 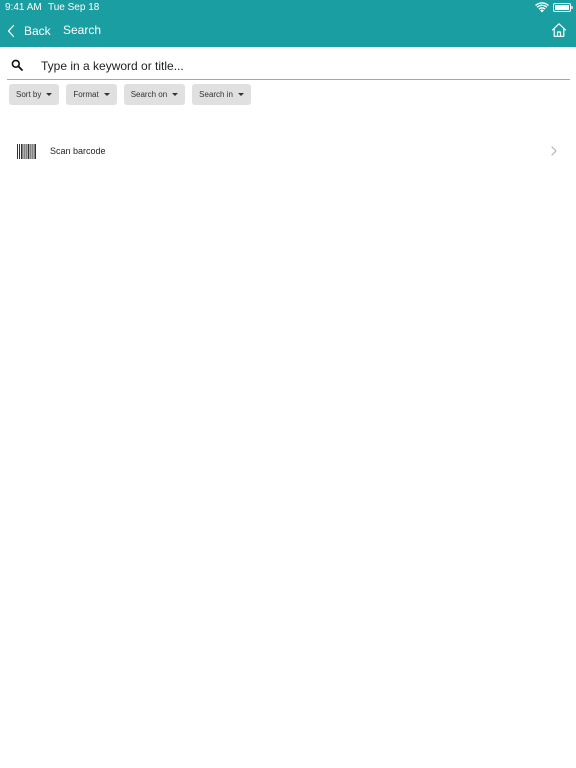 What do you see at coordinates (26, 151) in the screenshot?
I see `barcode-icon` at bounding box center [26, 151].